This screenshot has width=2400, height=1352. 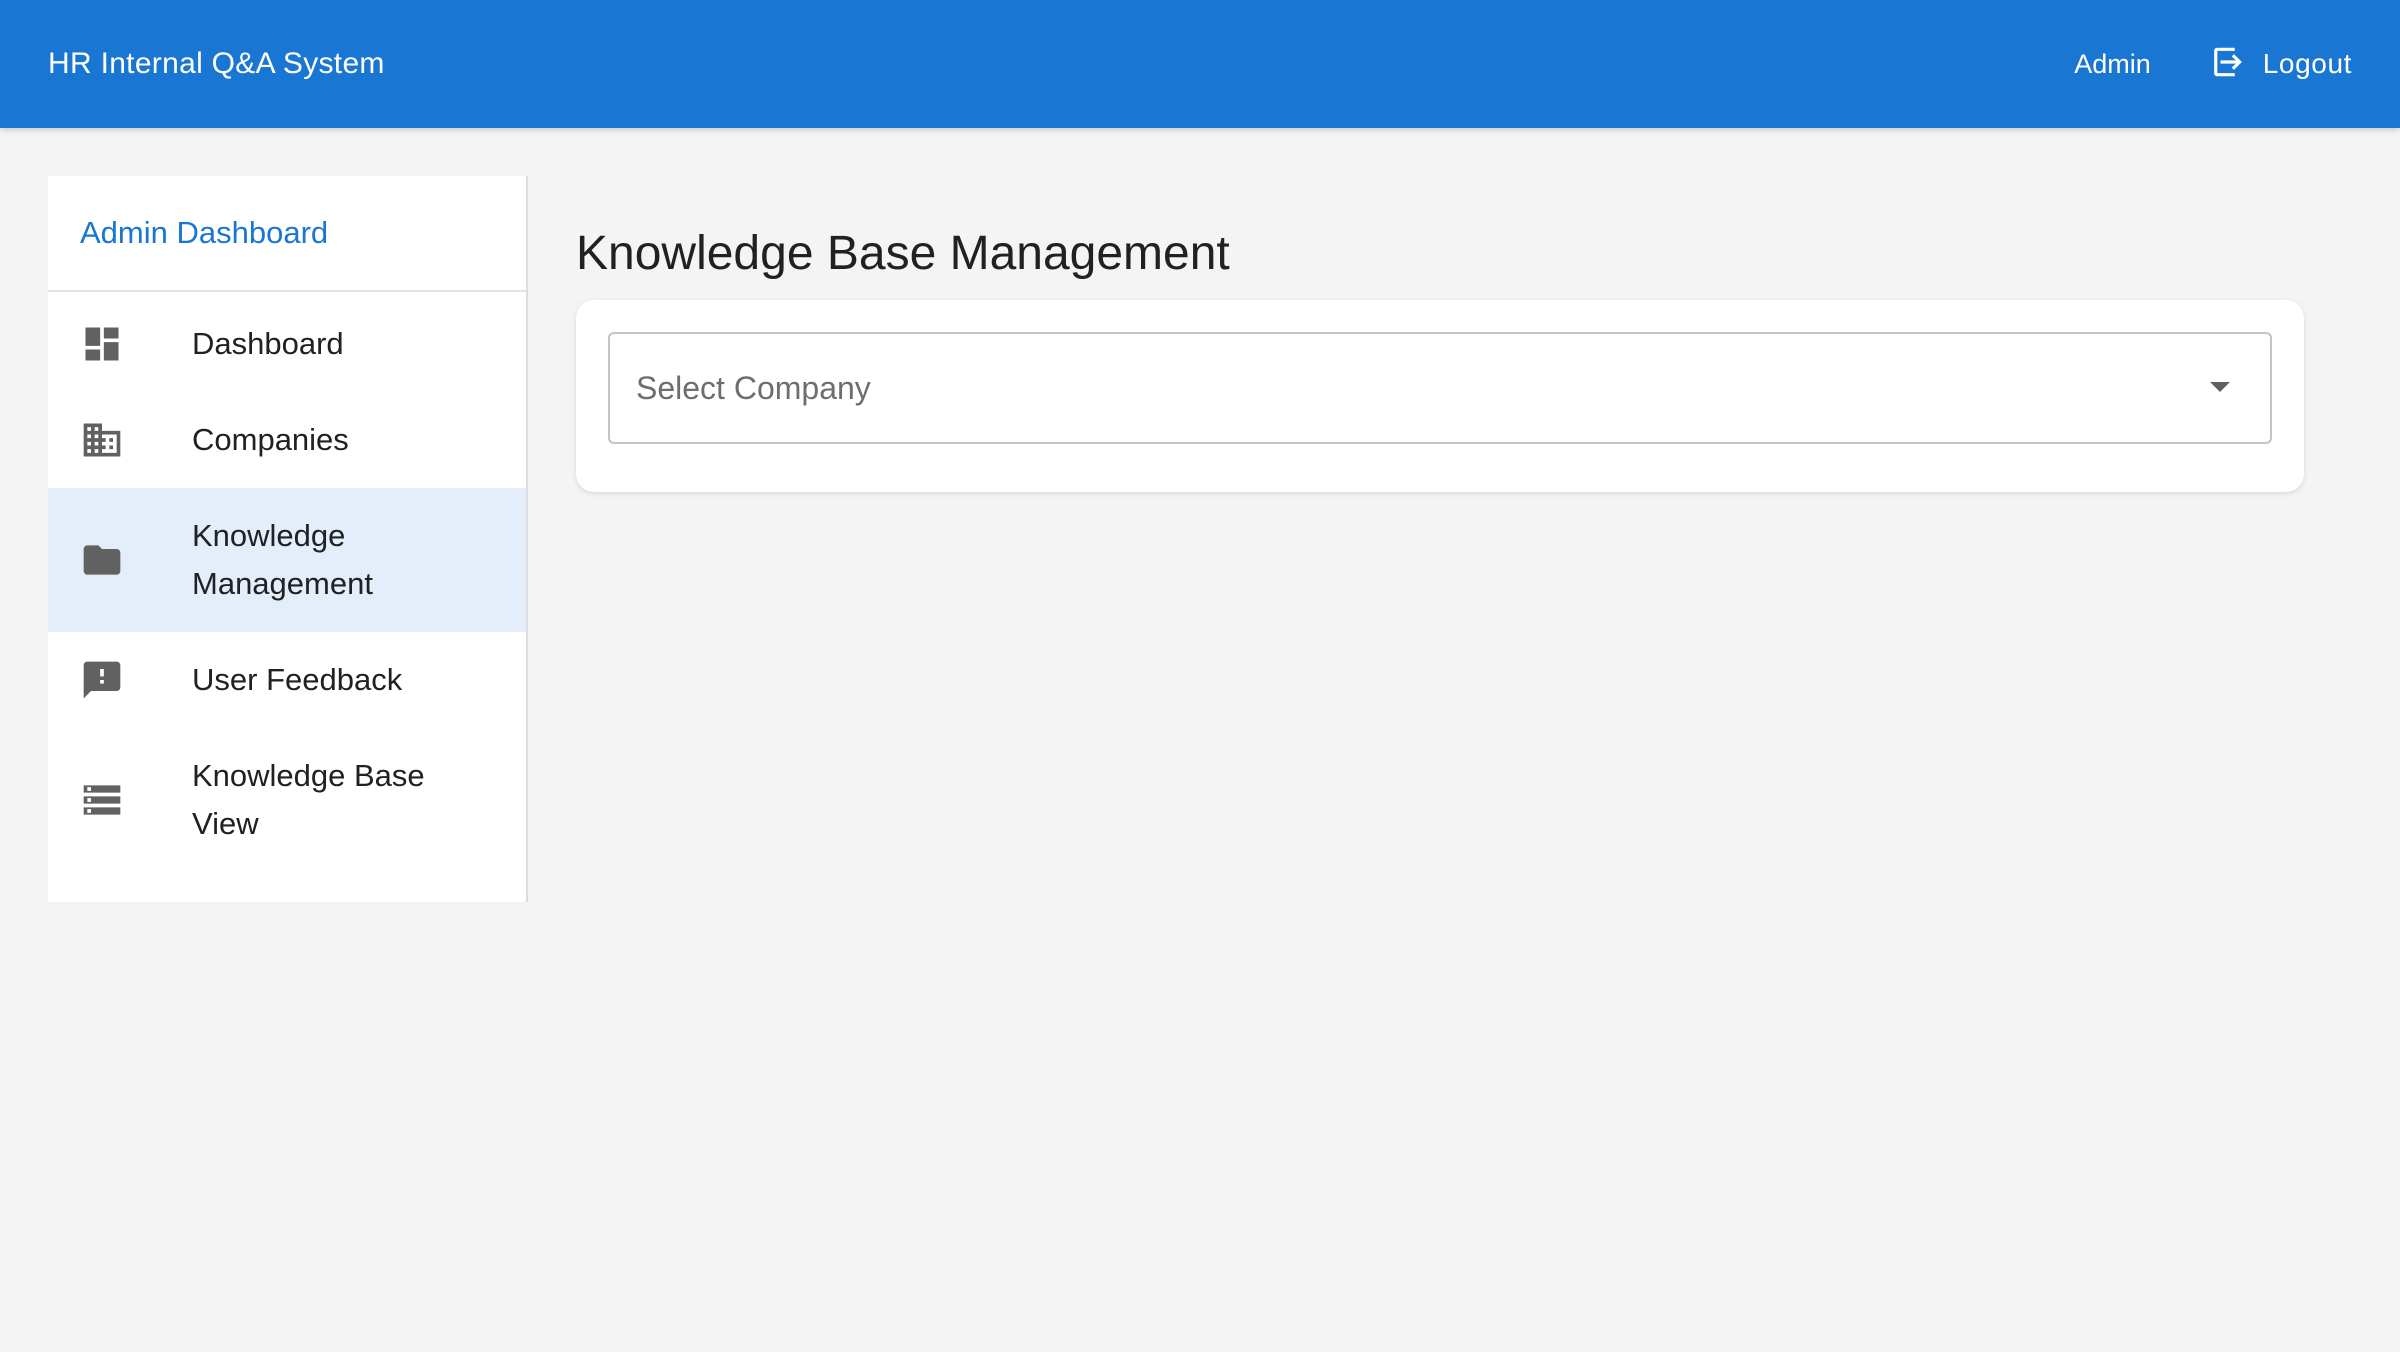 What do you see at coordinates (287, 234) in the screenshot?
I see `sidebar-header: Admin Dashboard` at bounding box center [287, 234].